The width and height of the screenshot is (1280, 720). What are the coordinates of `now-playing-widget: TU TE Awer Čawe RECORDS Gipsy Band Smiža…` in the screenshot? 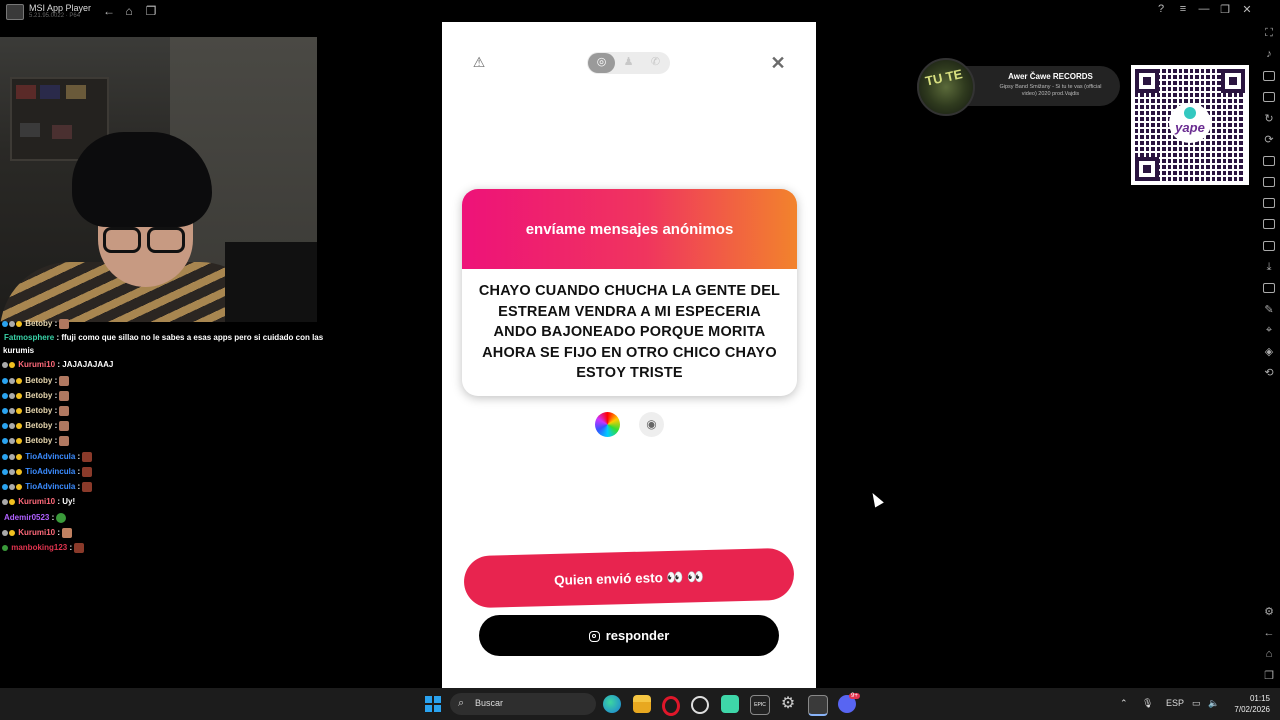 It's located at (1018, 87).